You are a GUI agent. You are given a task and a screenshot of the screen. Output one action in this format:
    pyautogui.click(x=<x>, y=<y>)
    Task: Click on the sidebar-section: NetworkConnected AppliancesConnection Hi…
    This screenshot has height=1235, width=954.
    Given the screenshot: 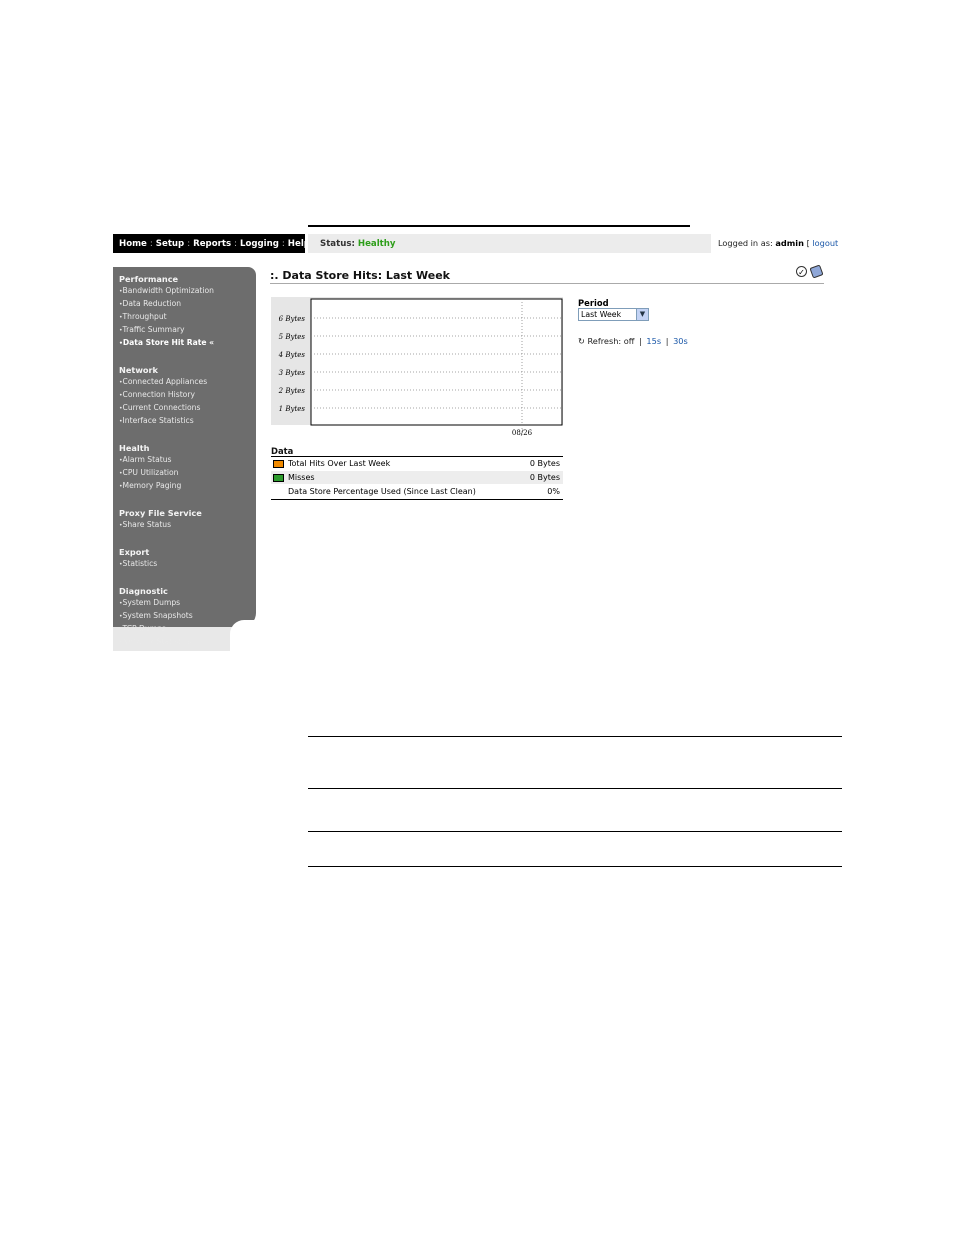 What is the action you would take?
    pyautogui.click(x=187, y=396)
    